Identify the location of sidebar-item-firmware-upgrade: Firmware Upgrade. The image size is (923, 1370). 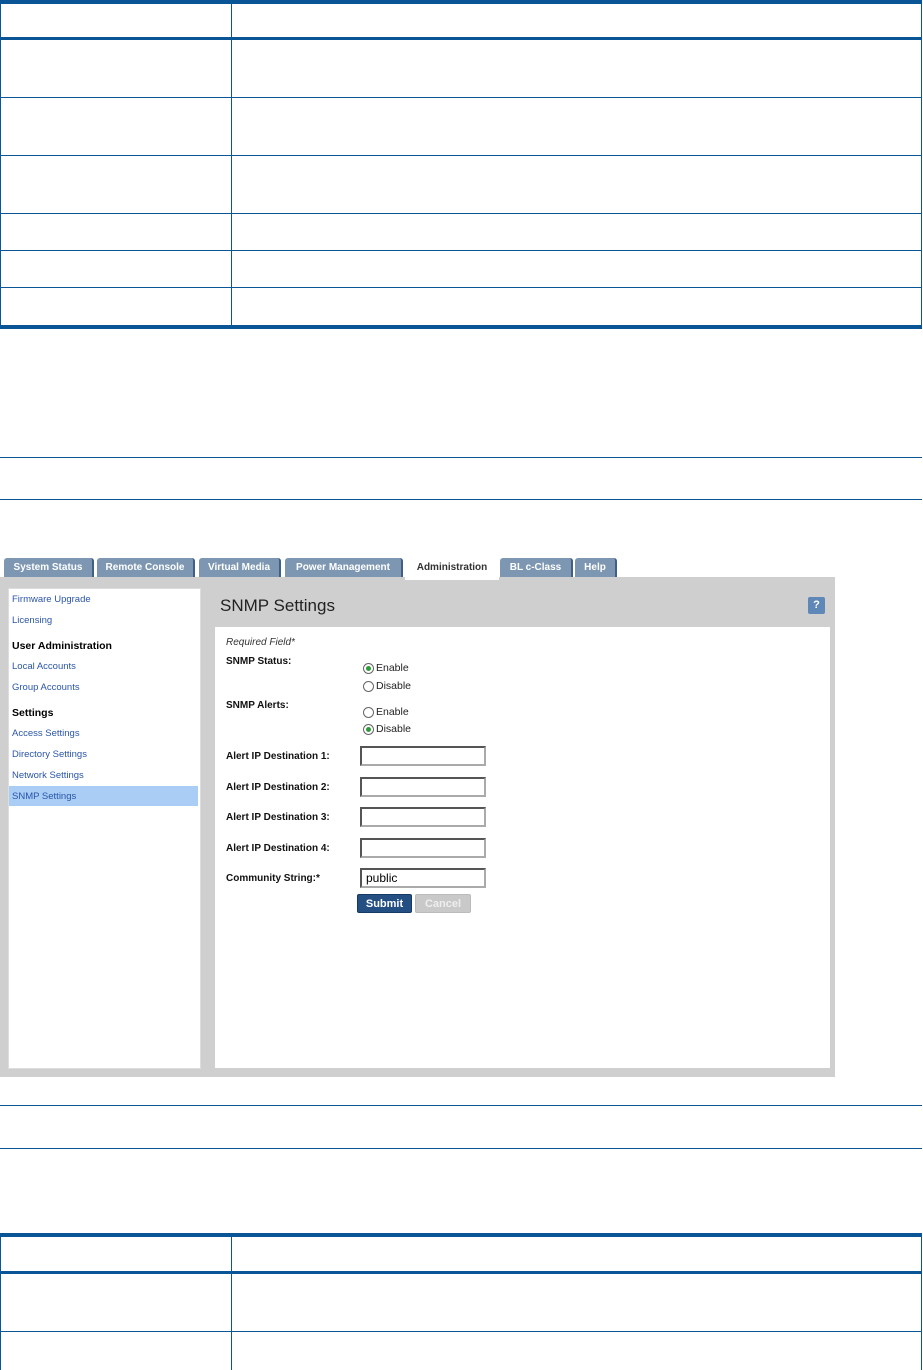
(51, 599).